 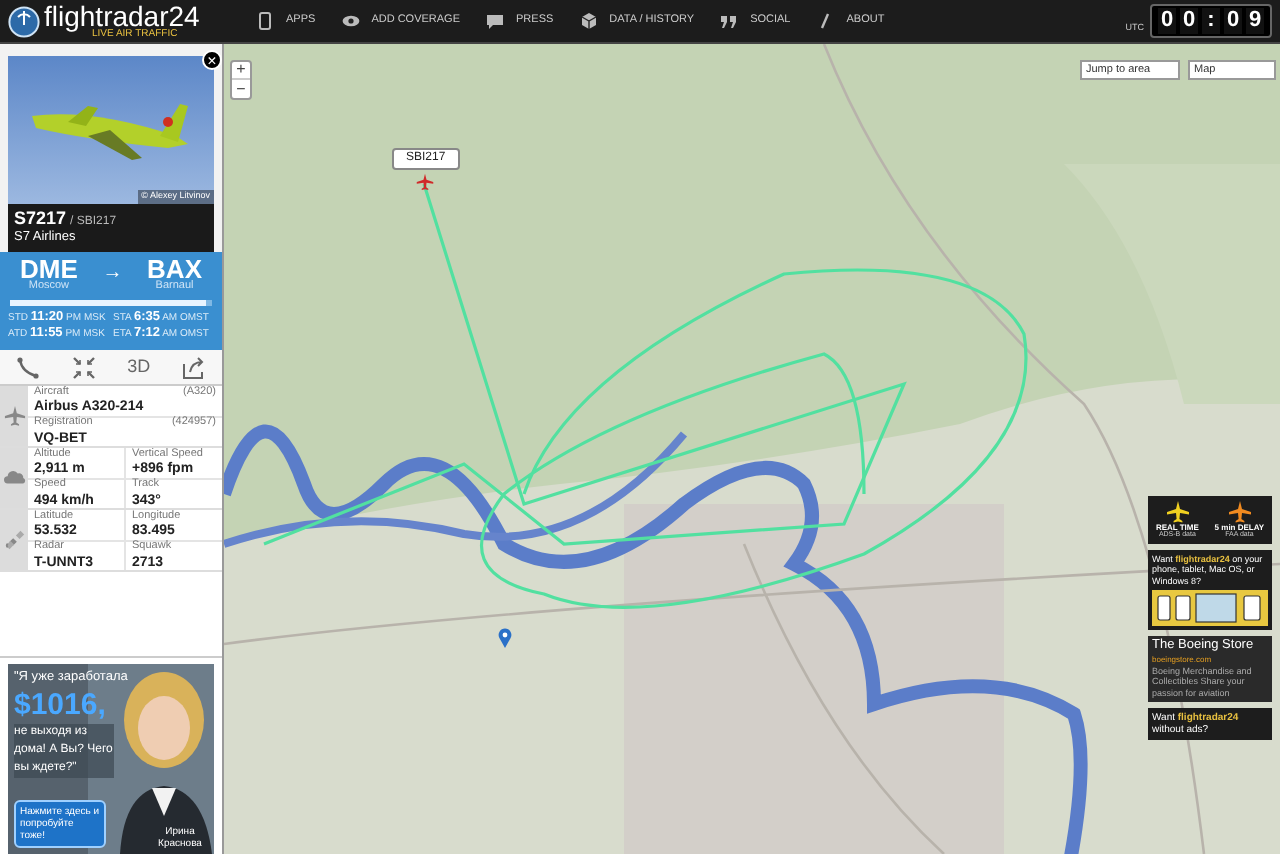 I want to click on share-icon, so click(x=194, y=367).